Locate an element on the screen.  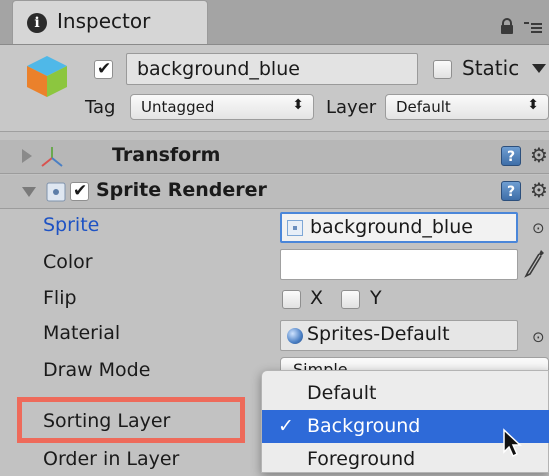
transform-axes-icon is located at coordinates (52, 157).